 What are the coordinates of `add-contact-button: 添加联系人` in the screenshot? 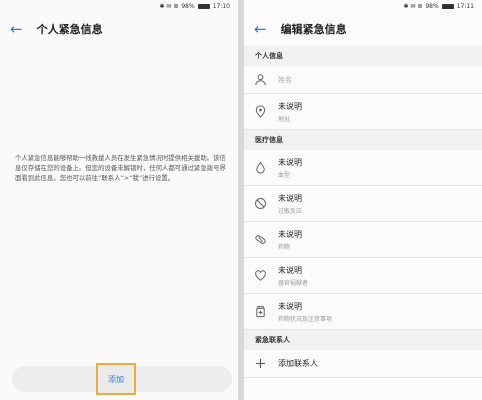 It's located at (363, 364).